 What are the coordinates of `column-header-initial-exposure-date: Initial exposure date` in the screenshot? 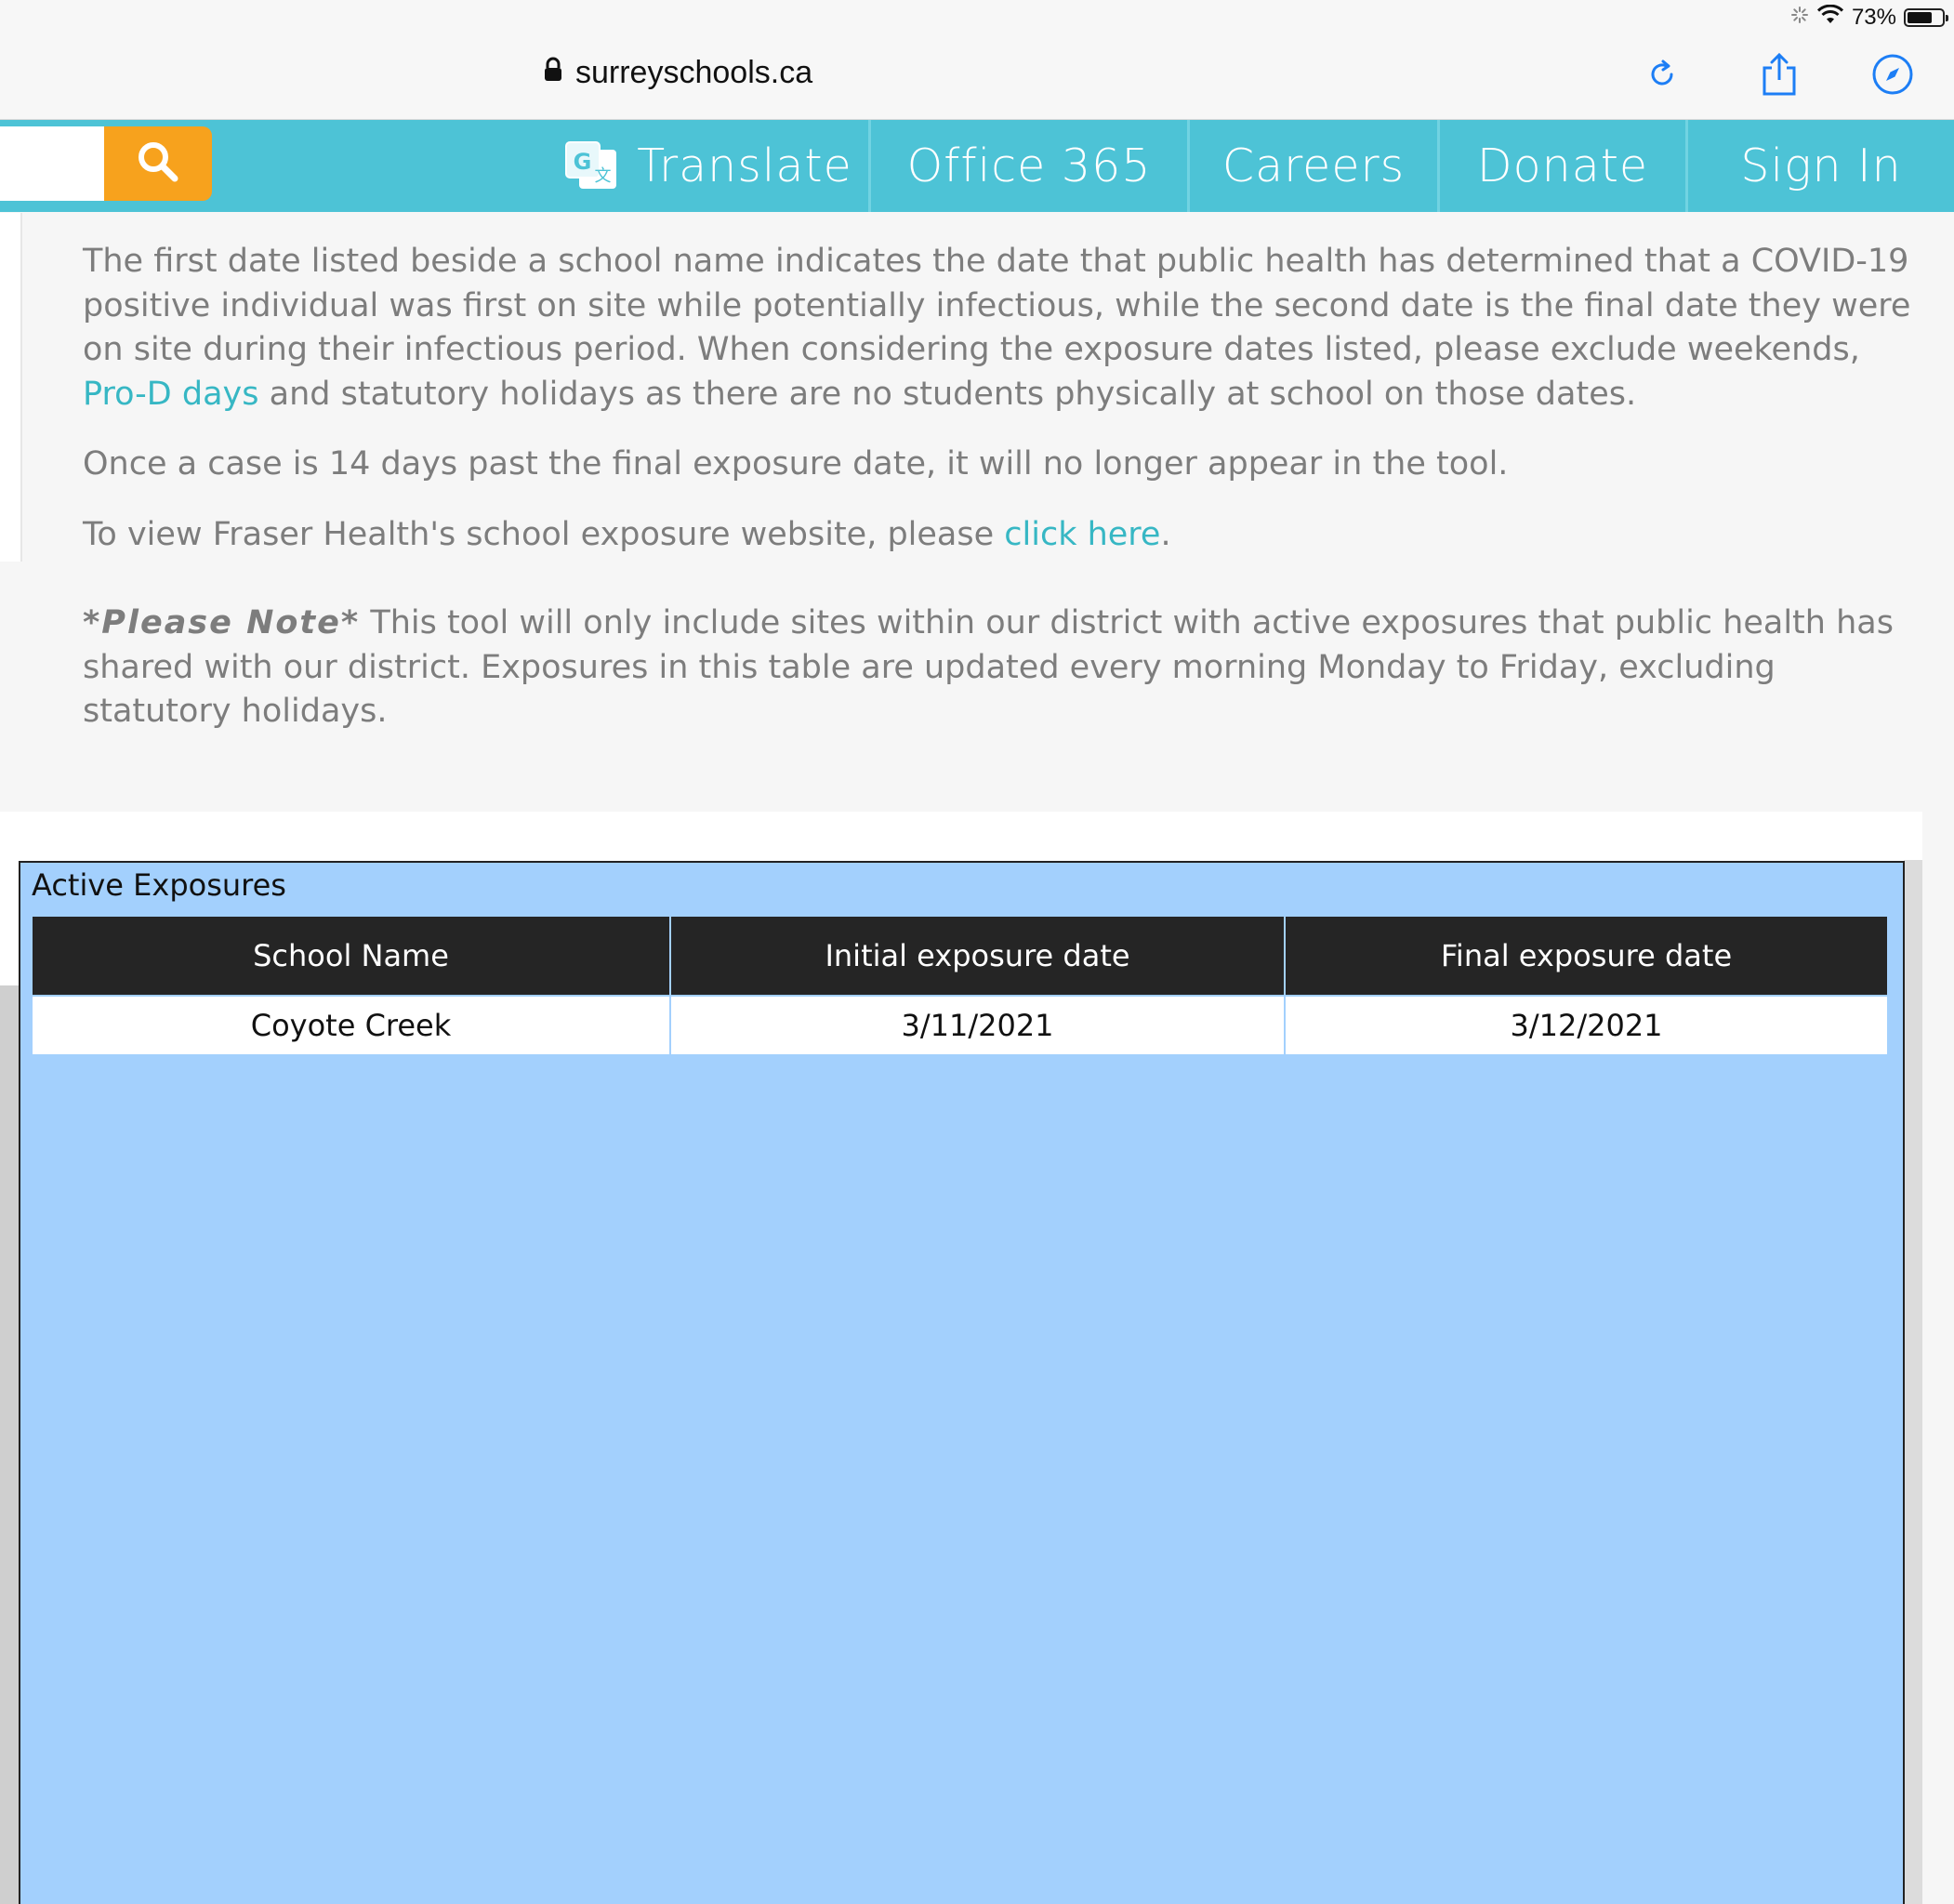 It's located at (977, 956).